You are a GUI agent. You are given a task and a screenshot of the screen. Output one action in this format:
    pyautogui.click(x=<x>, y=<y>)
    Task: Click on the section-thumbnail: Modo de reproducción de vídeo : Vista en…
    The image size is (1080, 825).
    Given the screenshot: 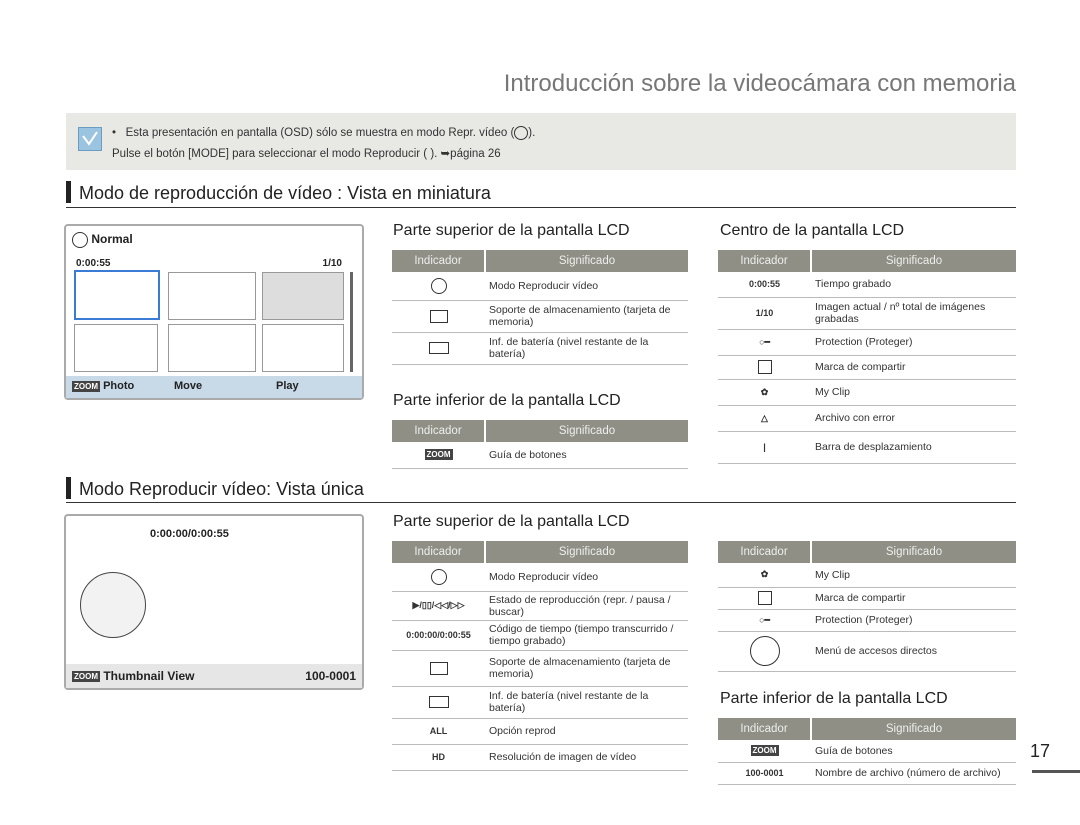 What is the action you would take?
    pyautogui.click(x=278, y=192)
    